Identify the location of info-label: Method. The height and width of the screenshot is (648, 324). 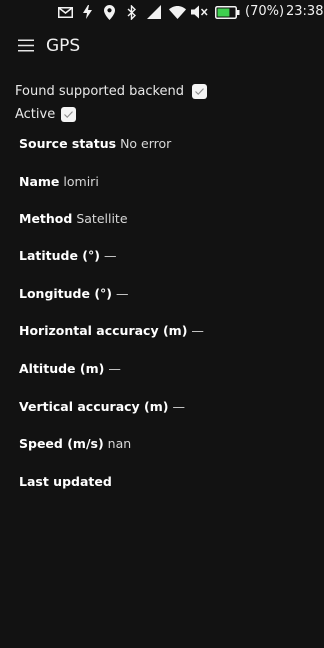
(46, 218).